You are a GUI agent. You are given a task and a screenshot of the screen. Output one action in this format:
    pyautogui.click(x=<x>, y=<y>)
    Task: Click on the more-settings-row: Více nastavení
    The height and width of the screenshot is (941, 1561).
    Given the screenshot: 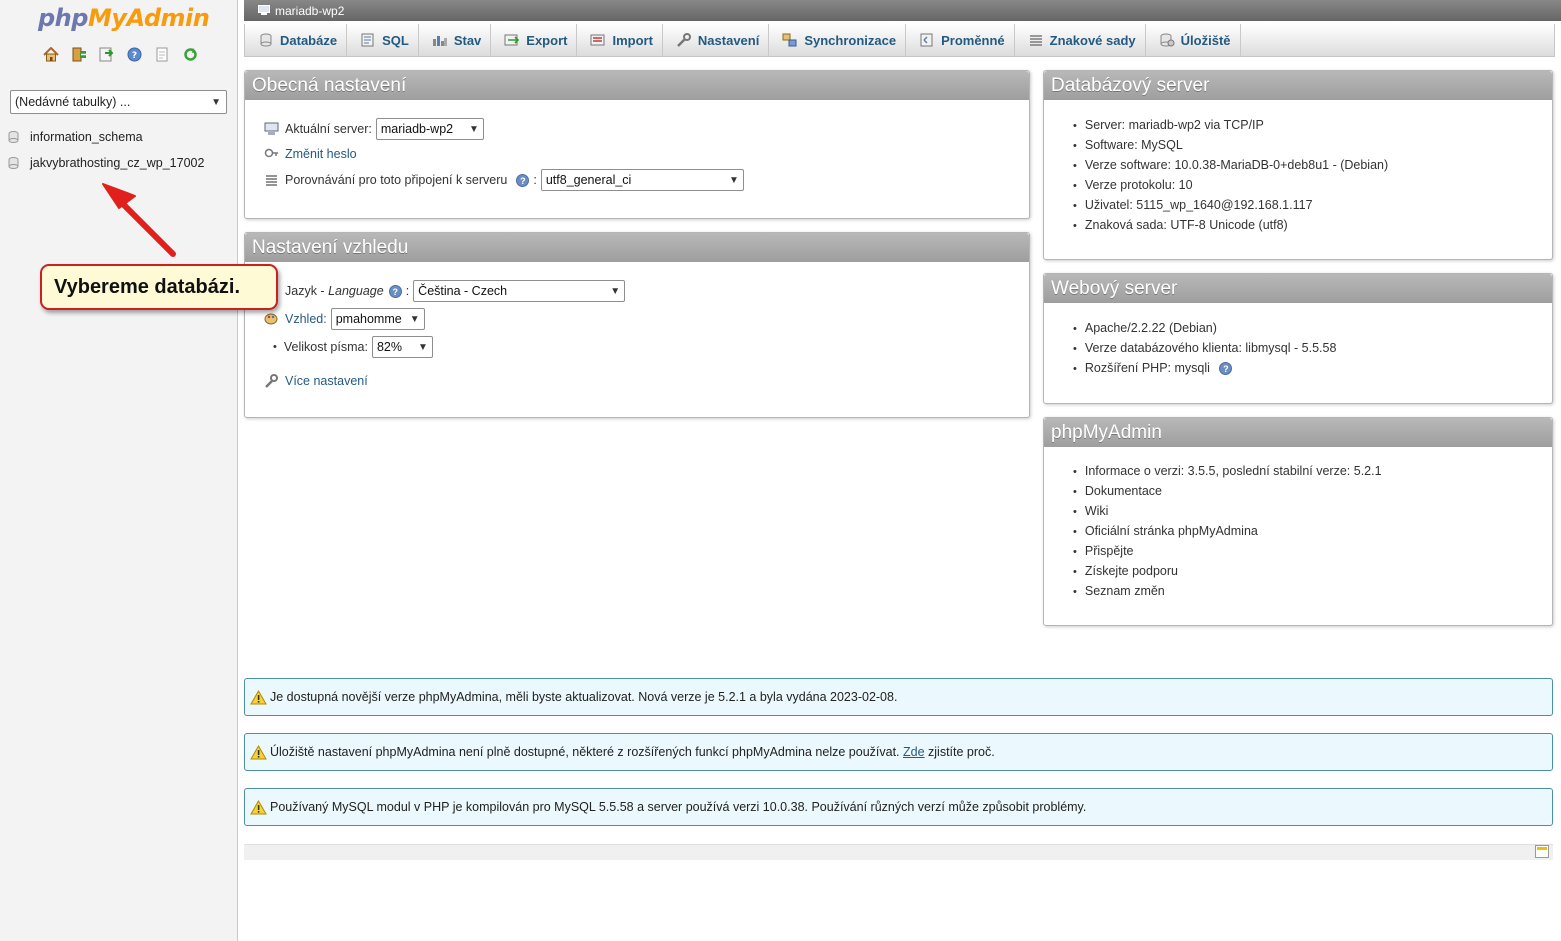 What is the action you would take?
    pyautogui.click(x=316, y=381)
    